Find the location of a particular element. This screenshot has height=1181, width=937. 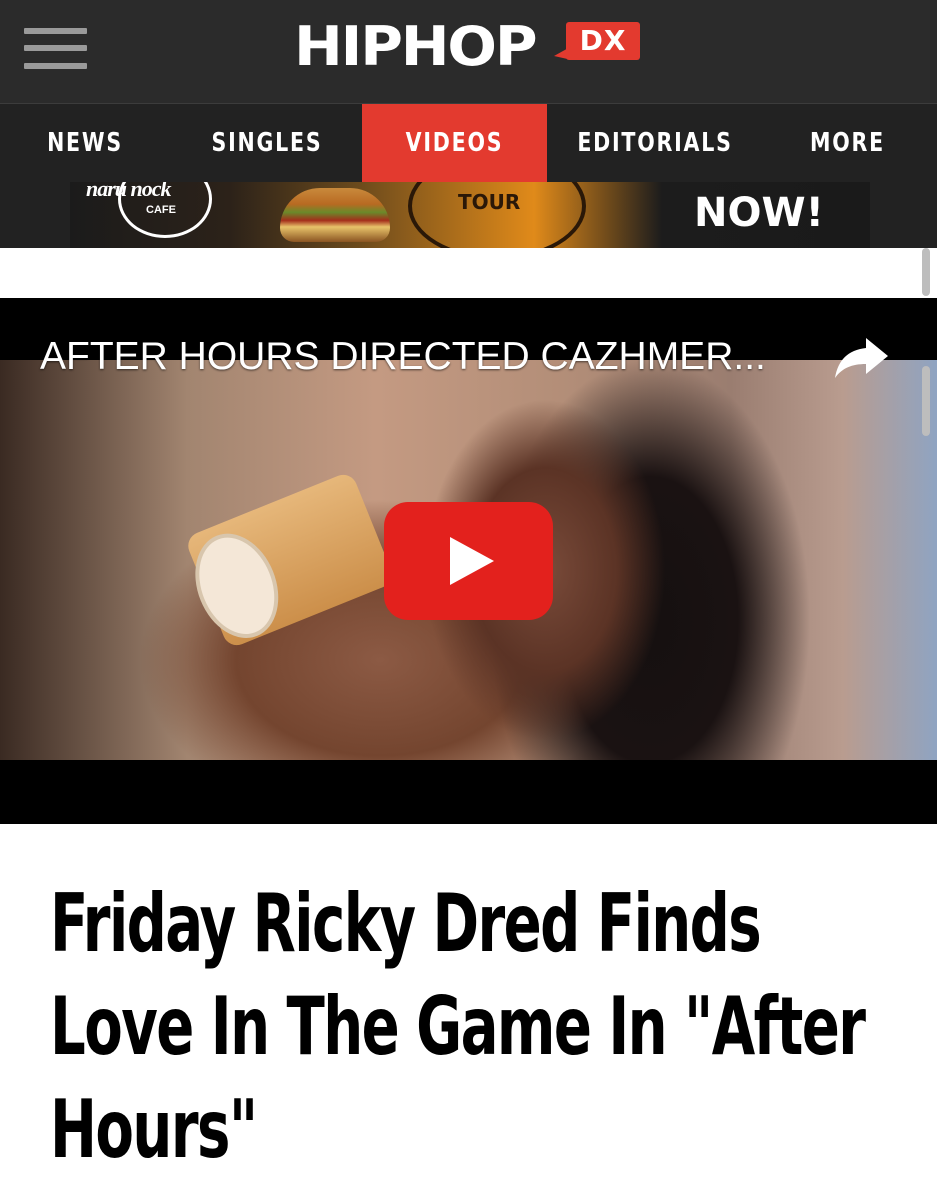

nav-item-videos: VIDEOS is located at coordinates (454, 143).